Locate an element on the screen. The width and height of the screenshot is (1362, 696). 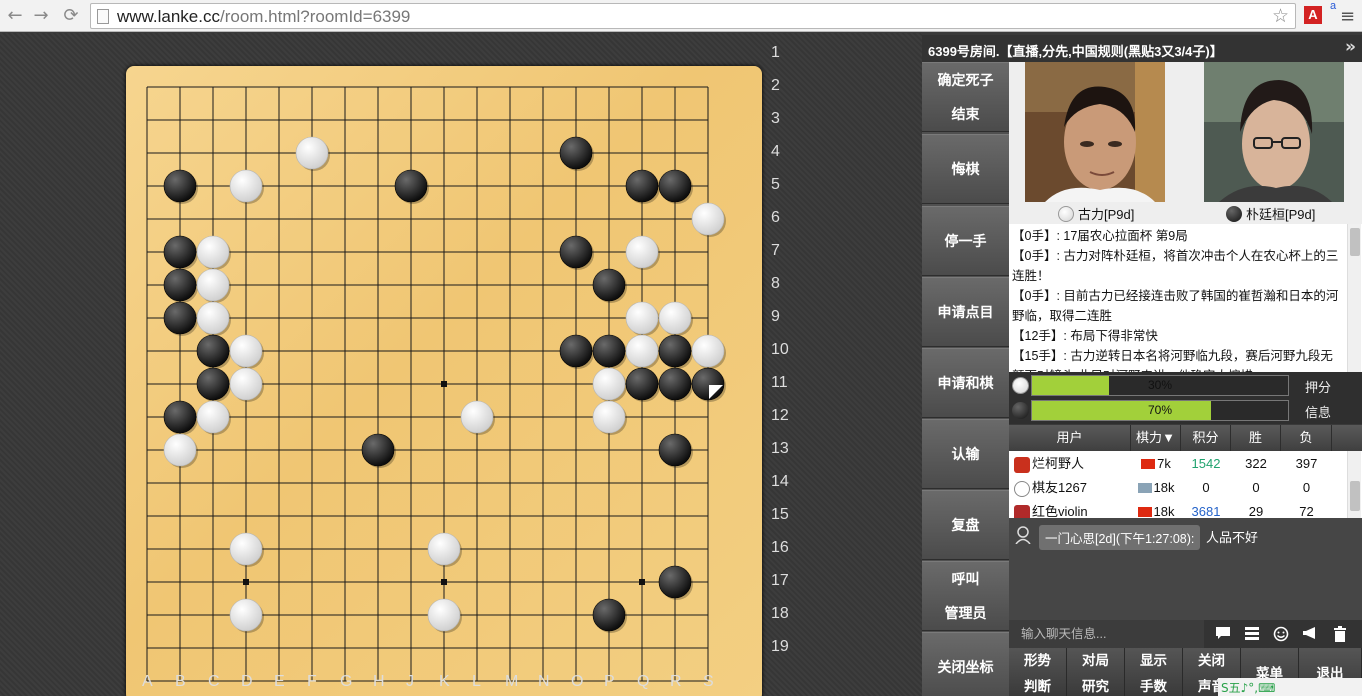
user-list-scrollbar is located at coordinates (1354, 484).